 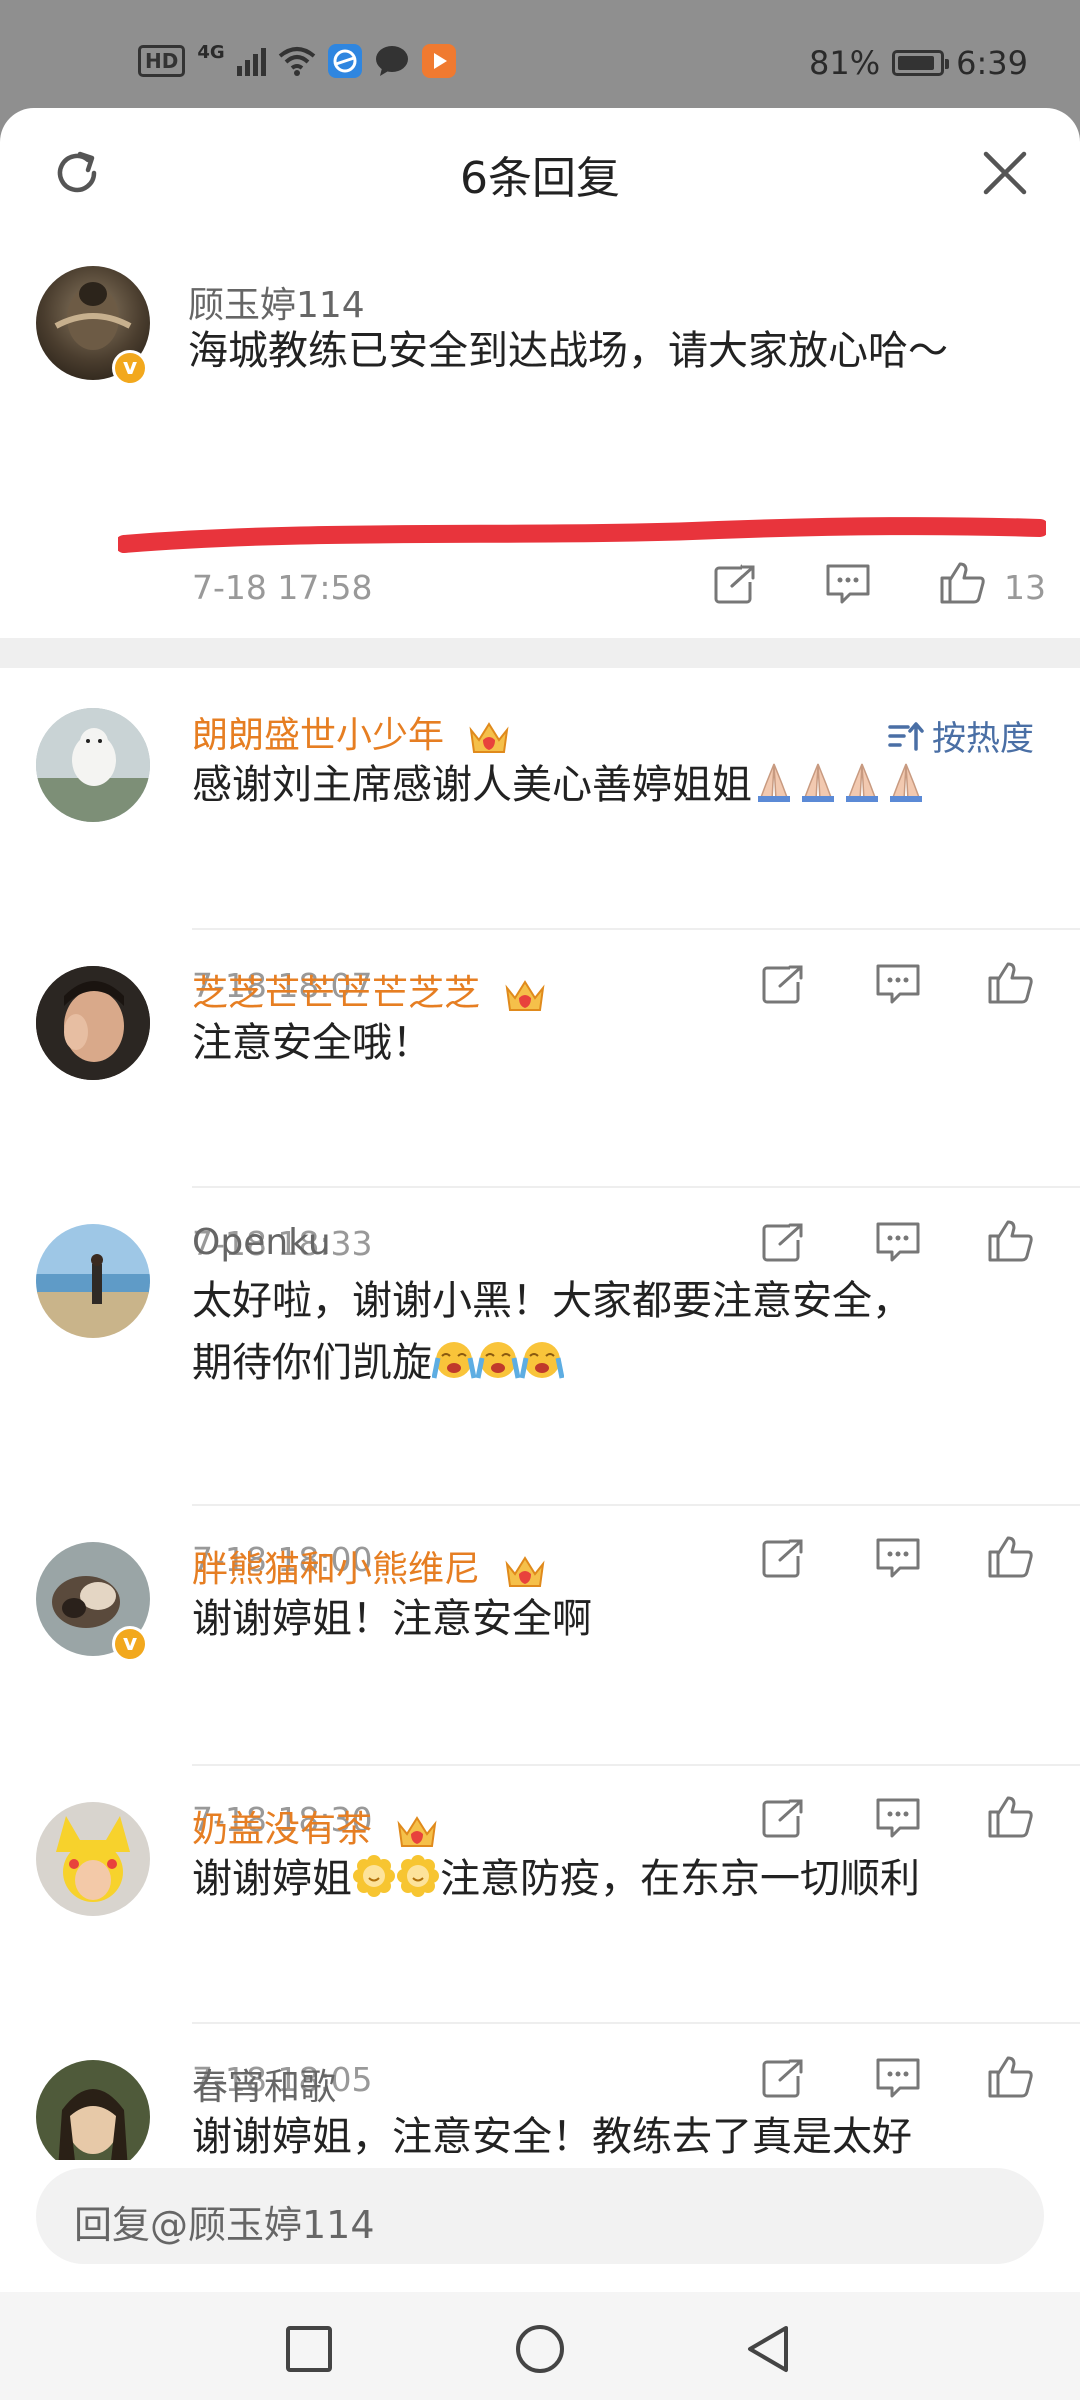 I want to click on battery-percent: 81%, so click(x=845, y=63).